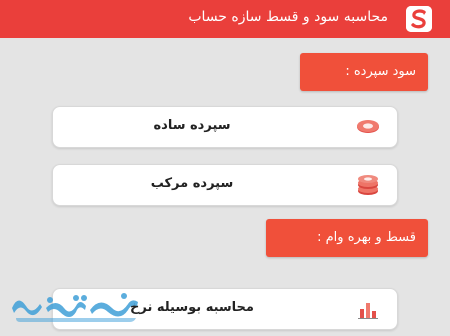 This screenshot has width=450, height=336. I want to click on title-bar: محاسبه سود و قسط سازه حساب, so click(225, 19).